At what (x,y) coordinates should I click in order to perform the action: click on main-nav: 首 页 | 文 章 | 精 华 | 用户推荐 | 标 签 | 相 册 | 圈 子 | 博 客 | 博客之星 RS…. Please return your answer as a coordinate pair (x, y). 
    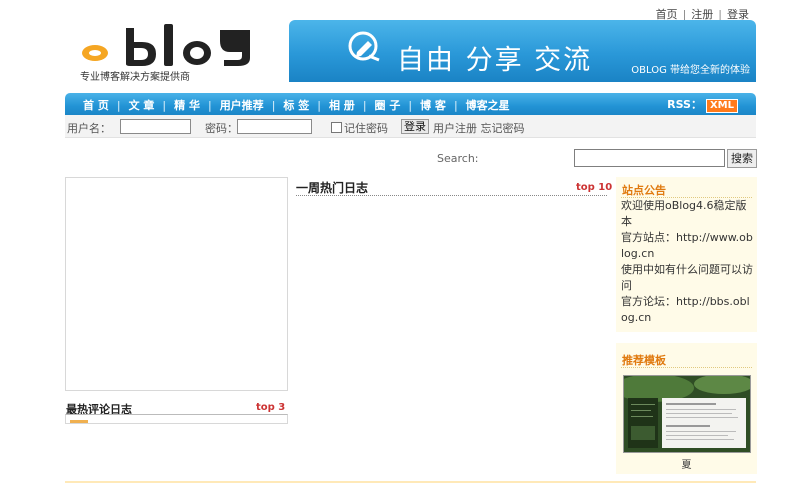
    Looking at the image, I should click on (410, 104).